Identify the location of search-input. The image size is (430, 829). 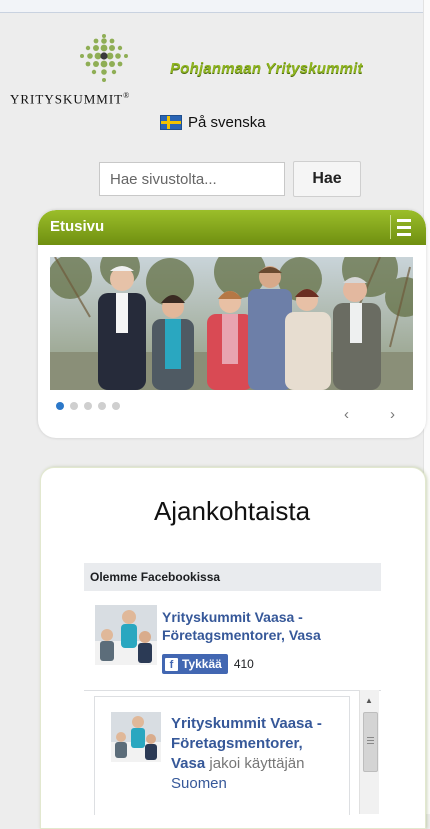
(192, 179).